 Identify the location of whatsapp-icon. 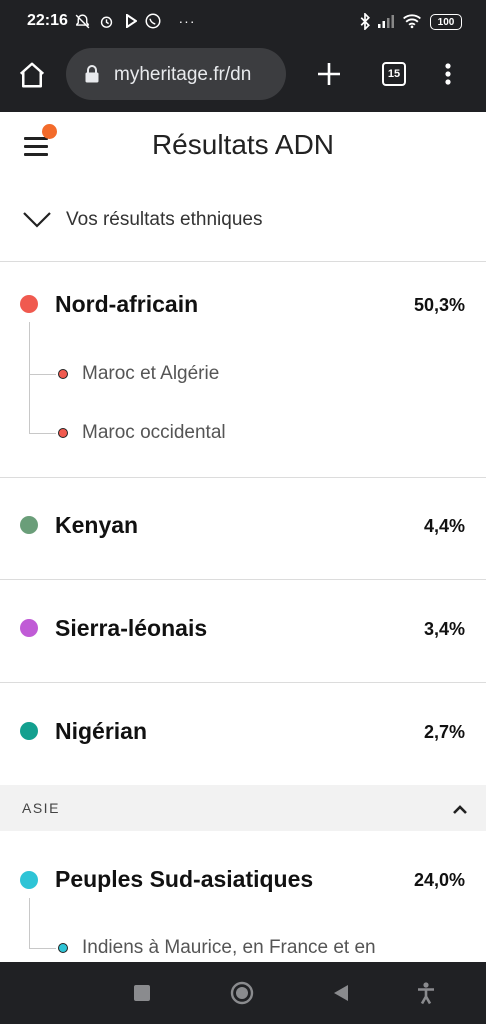
(153, 21).